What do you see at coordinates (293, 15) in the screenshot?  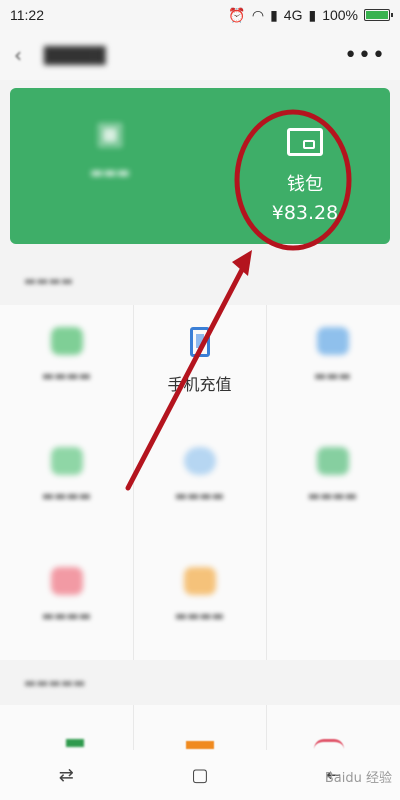 I see `network-type: 4G` at bounding box center [293, 15].